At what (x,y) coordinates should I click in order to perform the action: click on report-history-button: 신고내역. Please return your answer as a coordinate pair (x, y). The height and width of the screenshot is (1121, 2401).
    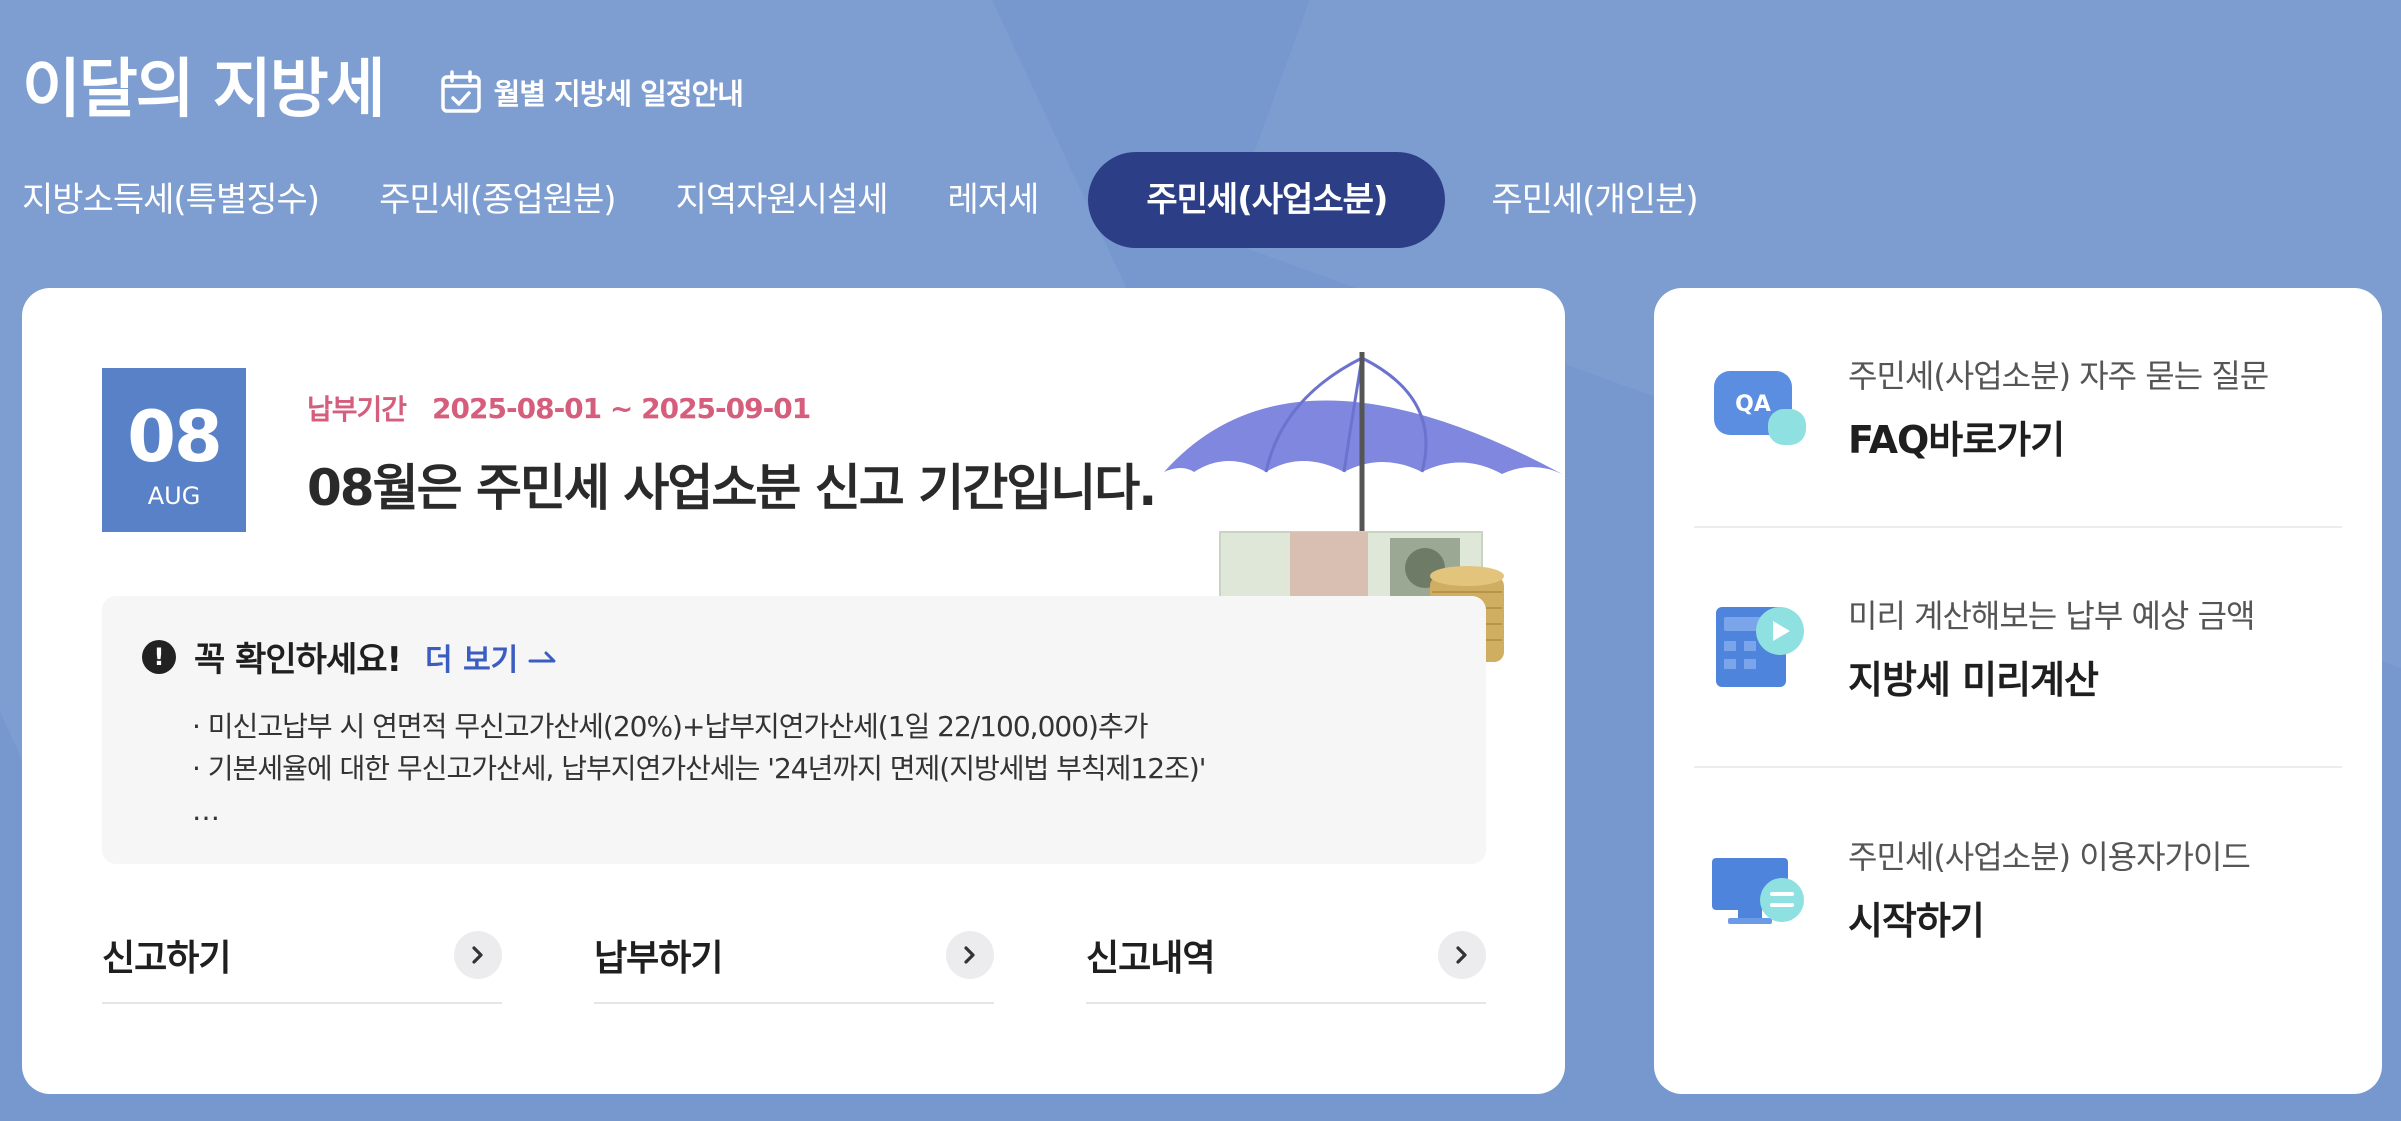
    Looking at the image, I should click on (1286, 956).